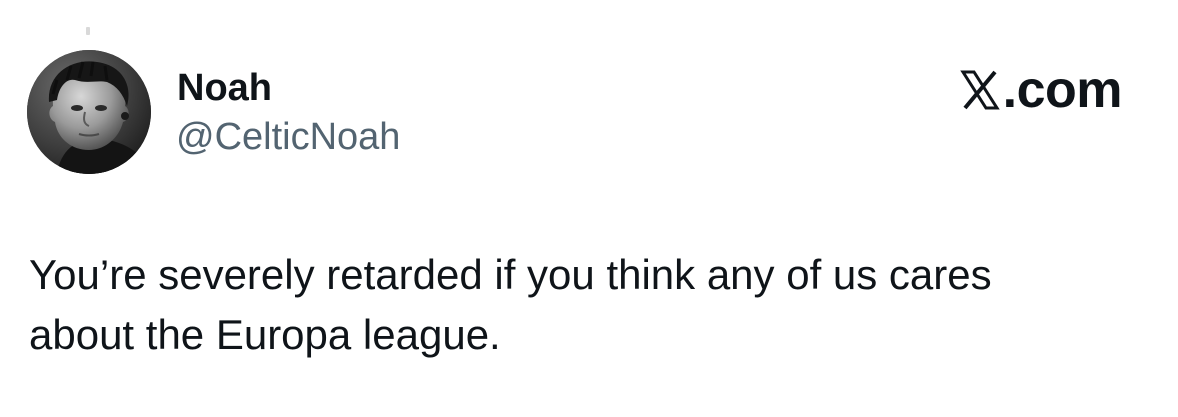  What do you see at coordinates (980, 90) in the screenshot?
I see `x-logo-icon` at bounding box center [980, 90].